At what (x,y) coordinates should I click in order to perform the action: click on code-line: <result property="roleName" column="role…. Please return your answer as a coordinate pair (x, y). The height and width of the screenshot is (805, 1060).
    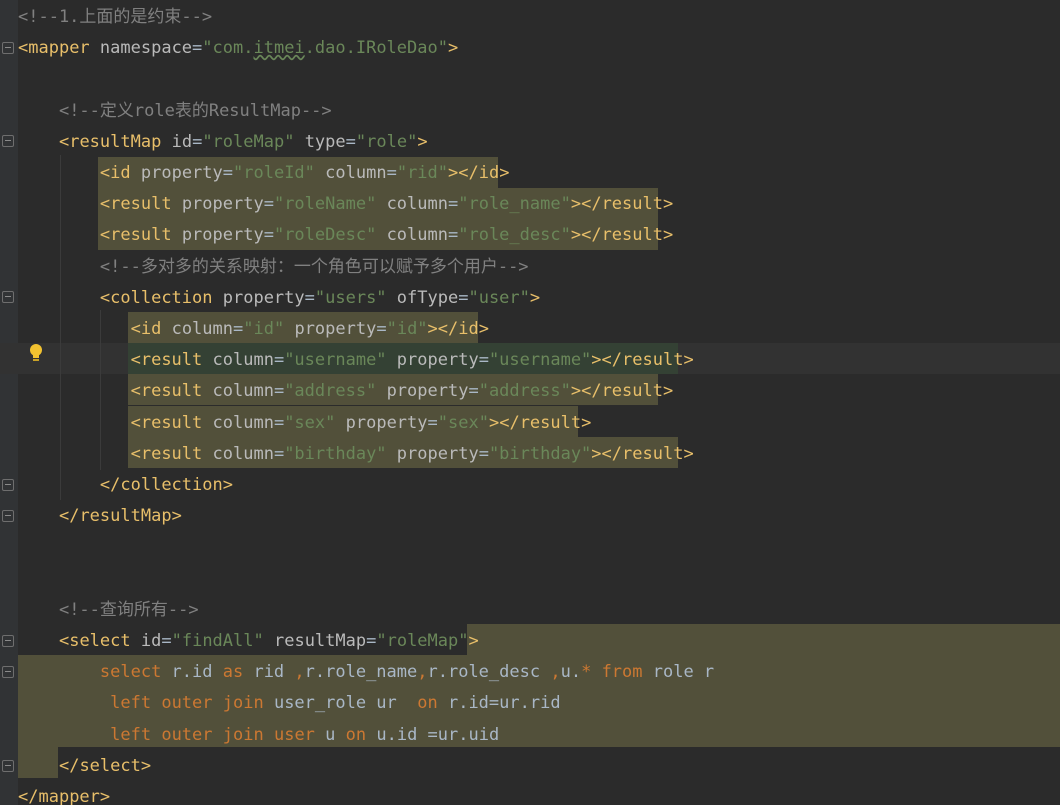
    Looking at the image, I should click on (345, 204).